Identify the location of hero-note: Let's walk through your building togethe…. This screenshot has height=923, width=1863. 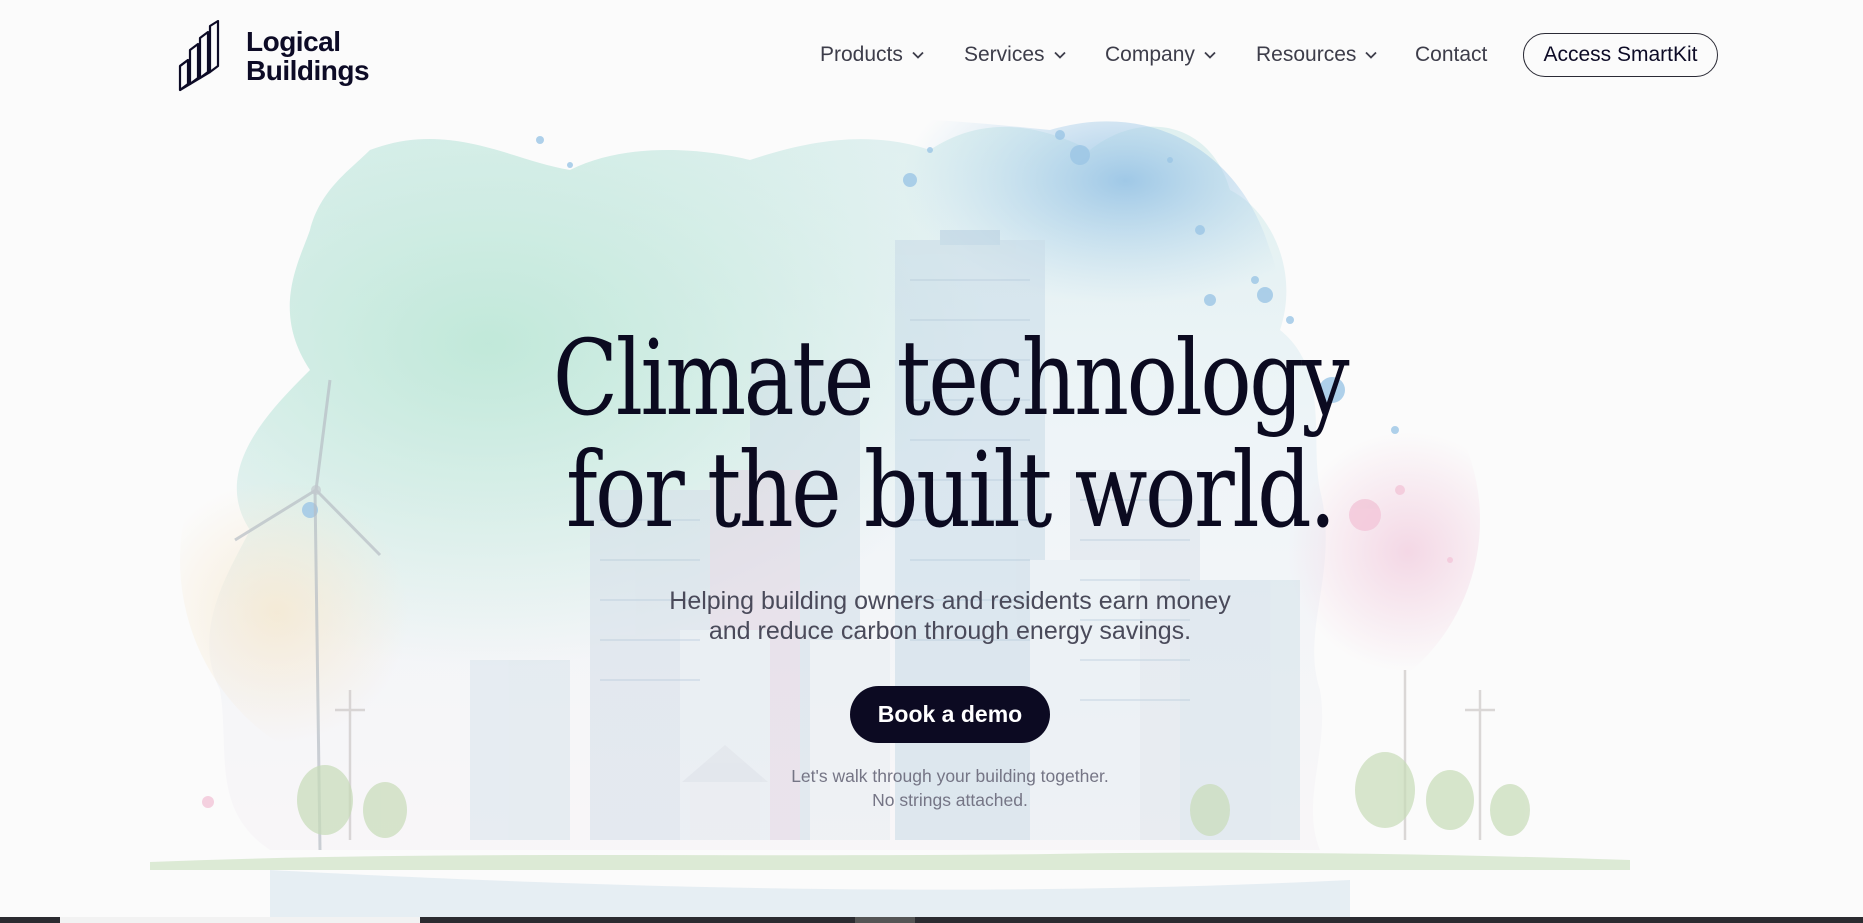
(931, 788).